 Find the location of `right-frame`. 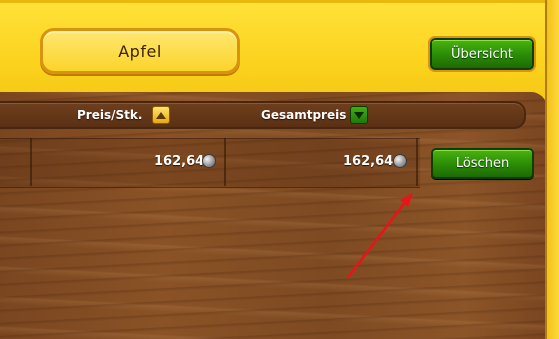

right-frame is located at coordinates (552, 169).